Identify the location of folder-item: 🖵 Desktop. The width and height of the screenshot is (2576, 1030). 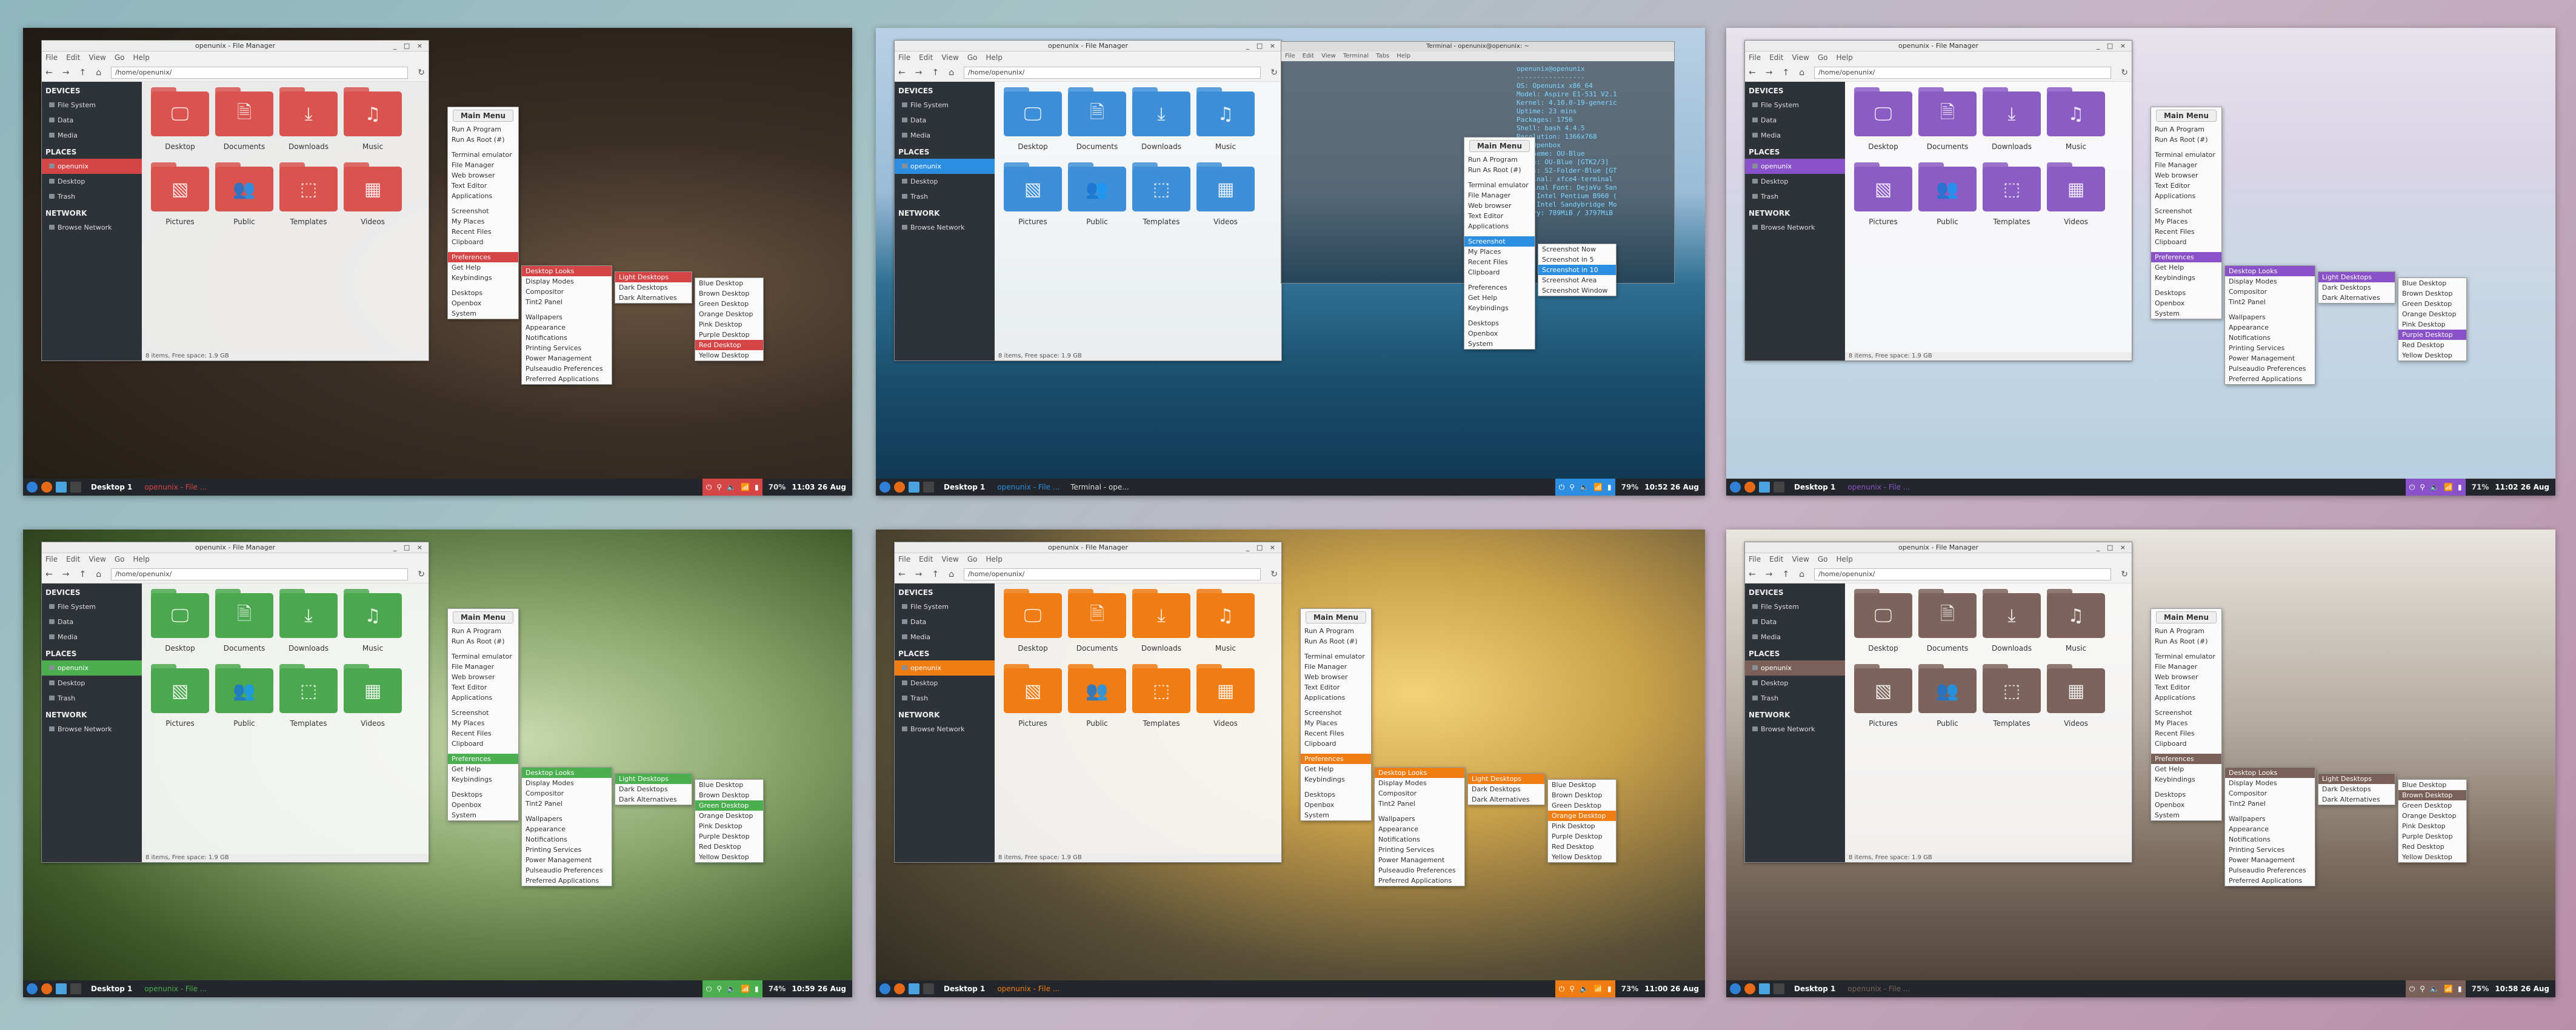
(180, 119).